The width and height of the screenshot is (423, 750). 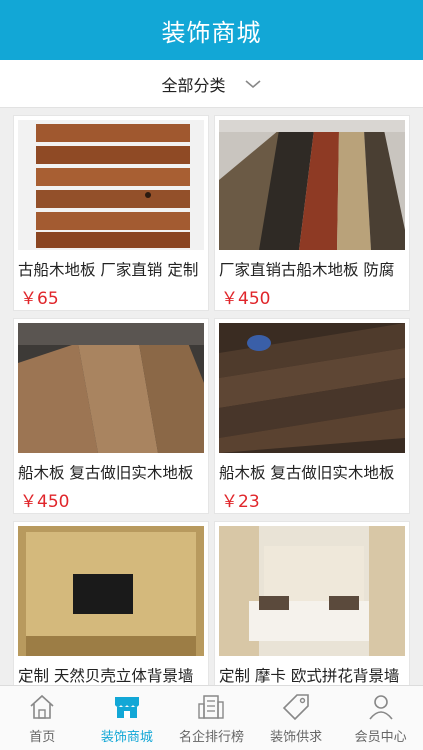 I want to click on tab-label: 装饰供求, so click(x=296, y=737).